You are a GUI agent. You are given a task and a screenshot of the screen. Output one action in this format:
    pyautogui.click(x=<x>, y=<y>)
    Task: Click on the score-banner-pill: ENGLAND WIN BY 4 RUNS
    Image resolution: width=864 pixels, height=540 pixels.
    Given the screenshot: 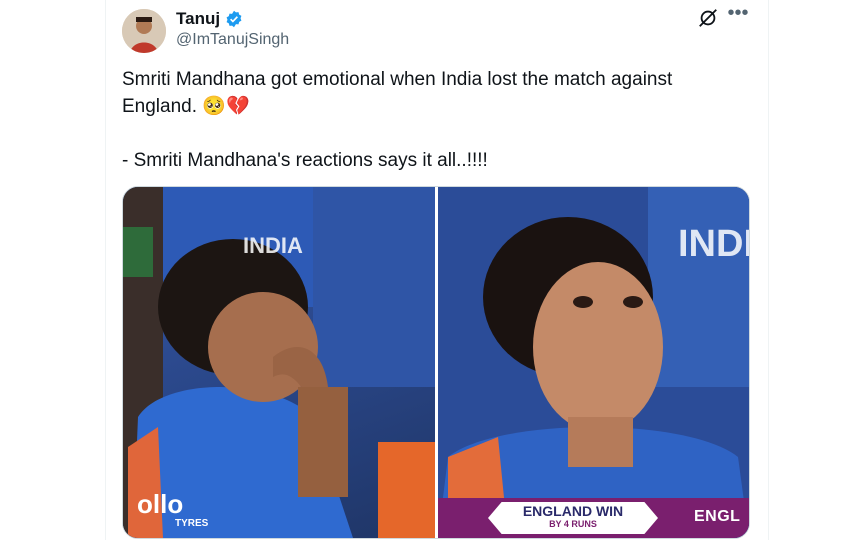 What is the action you would take?
    pyautogui.click(x=573, y=518)
    